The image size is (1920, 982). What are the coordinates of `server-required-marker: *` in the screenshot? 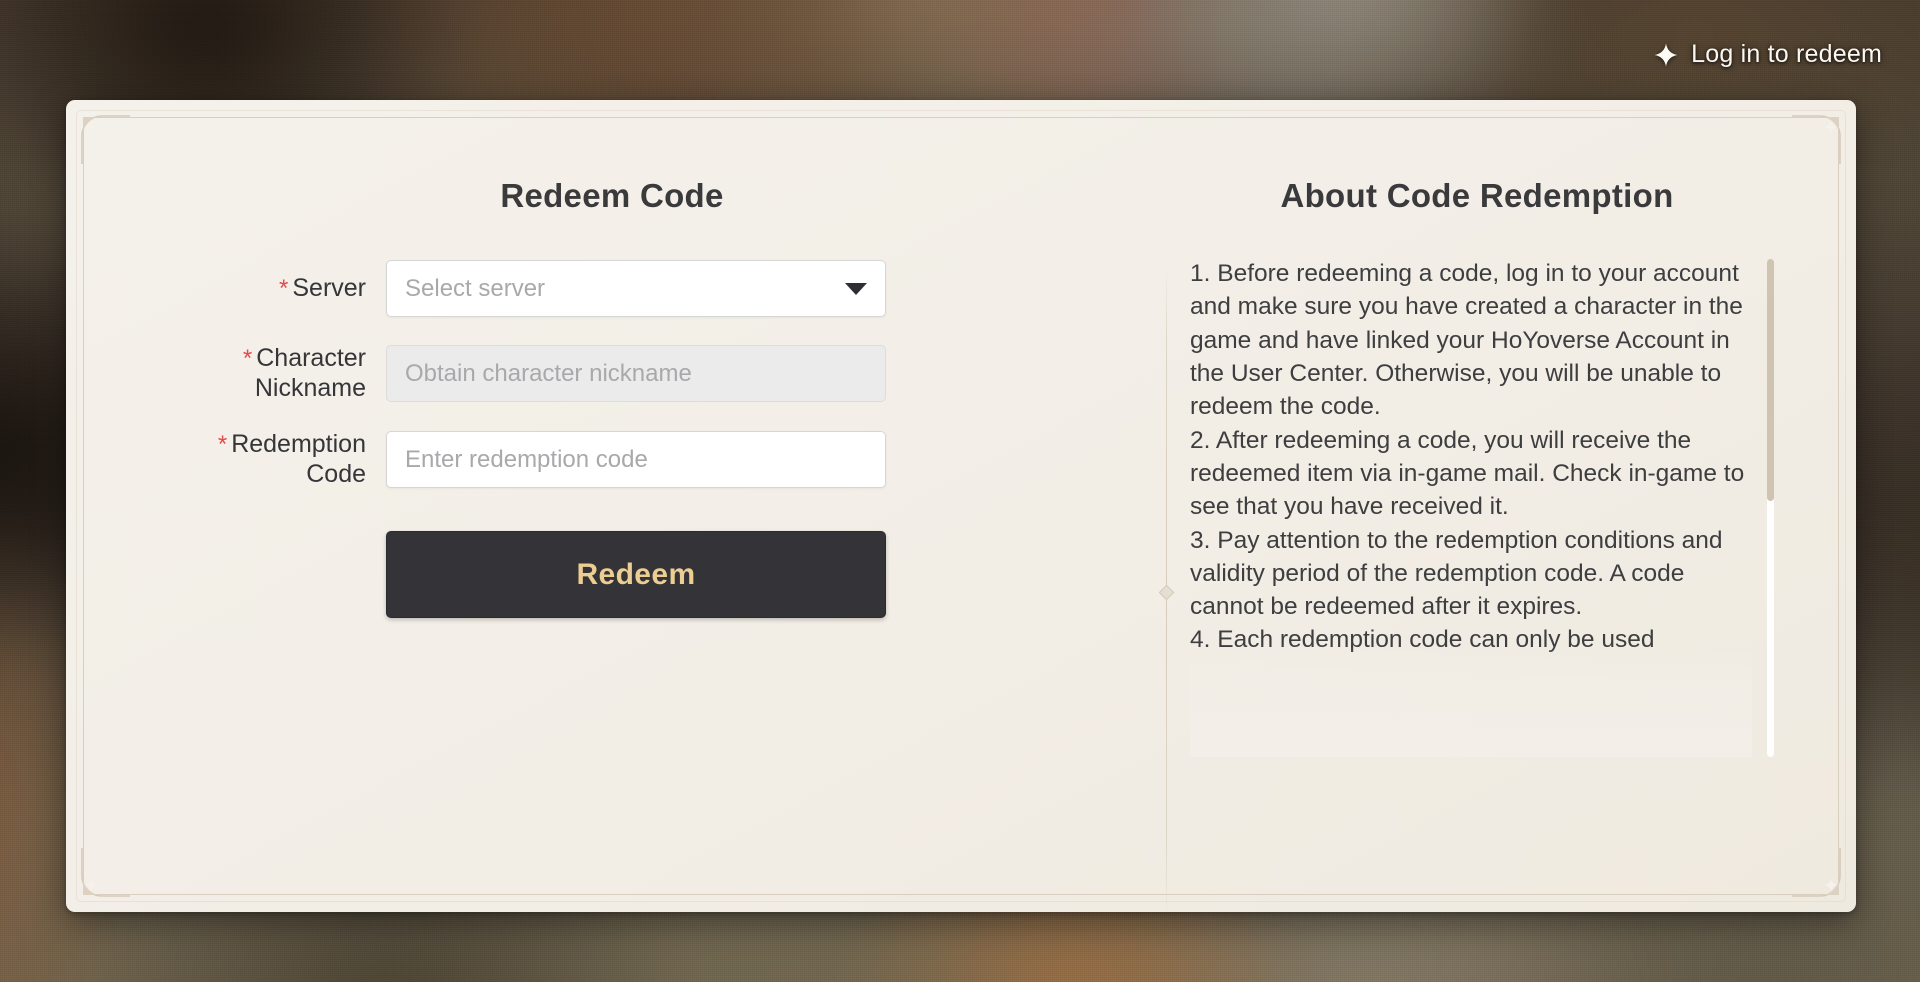 It's located at (284, 288).